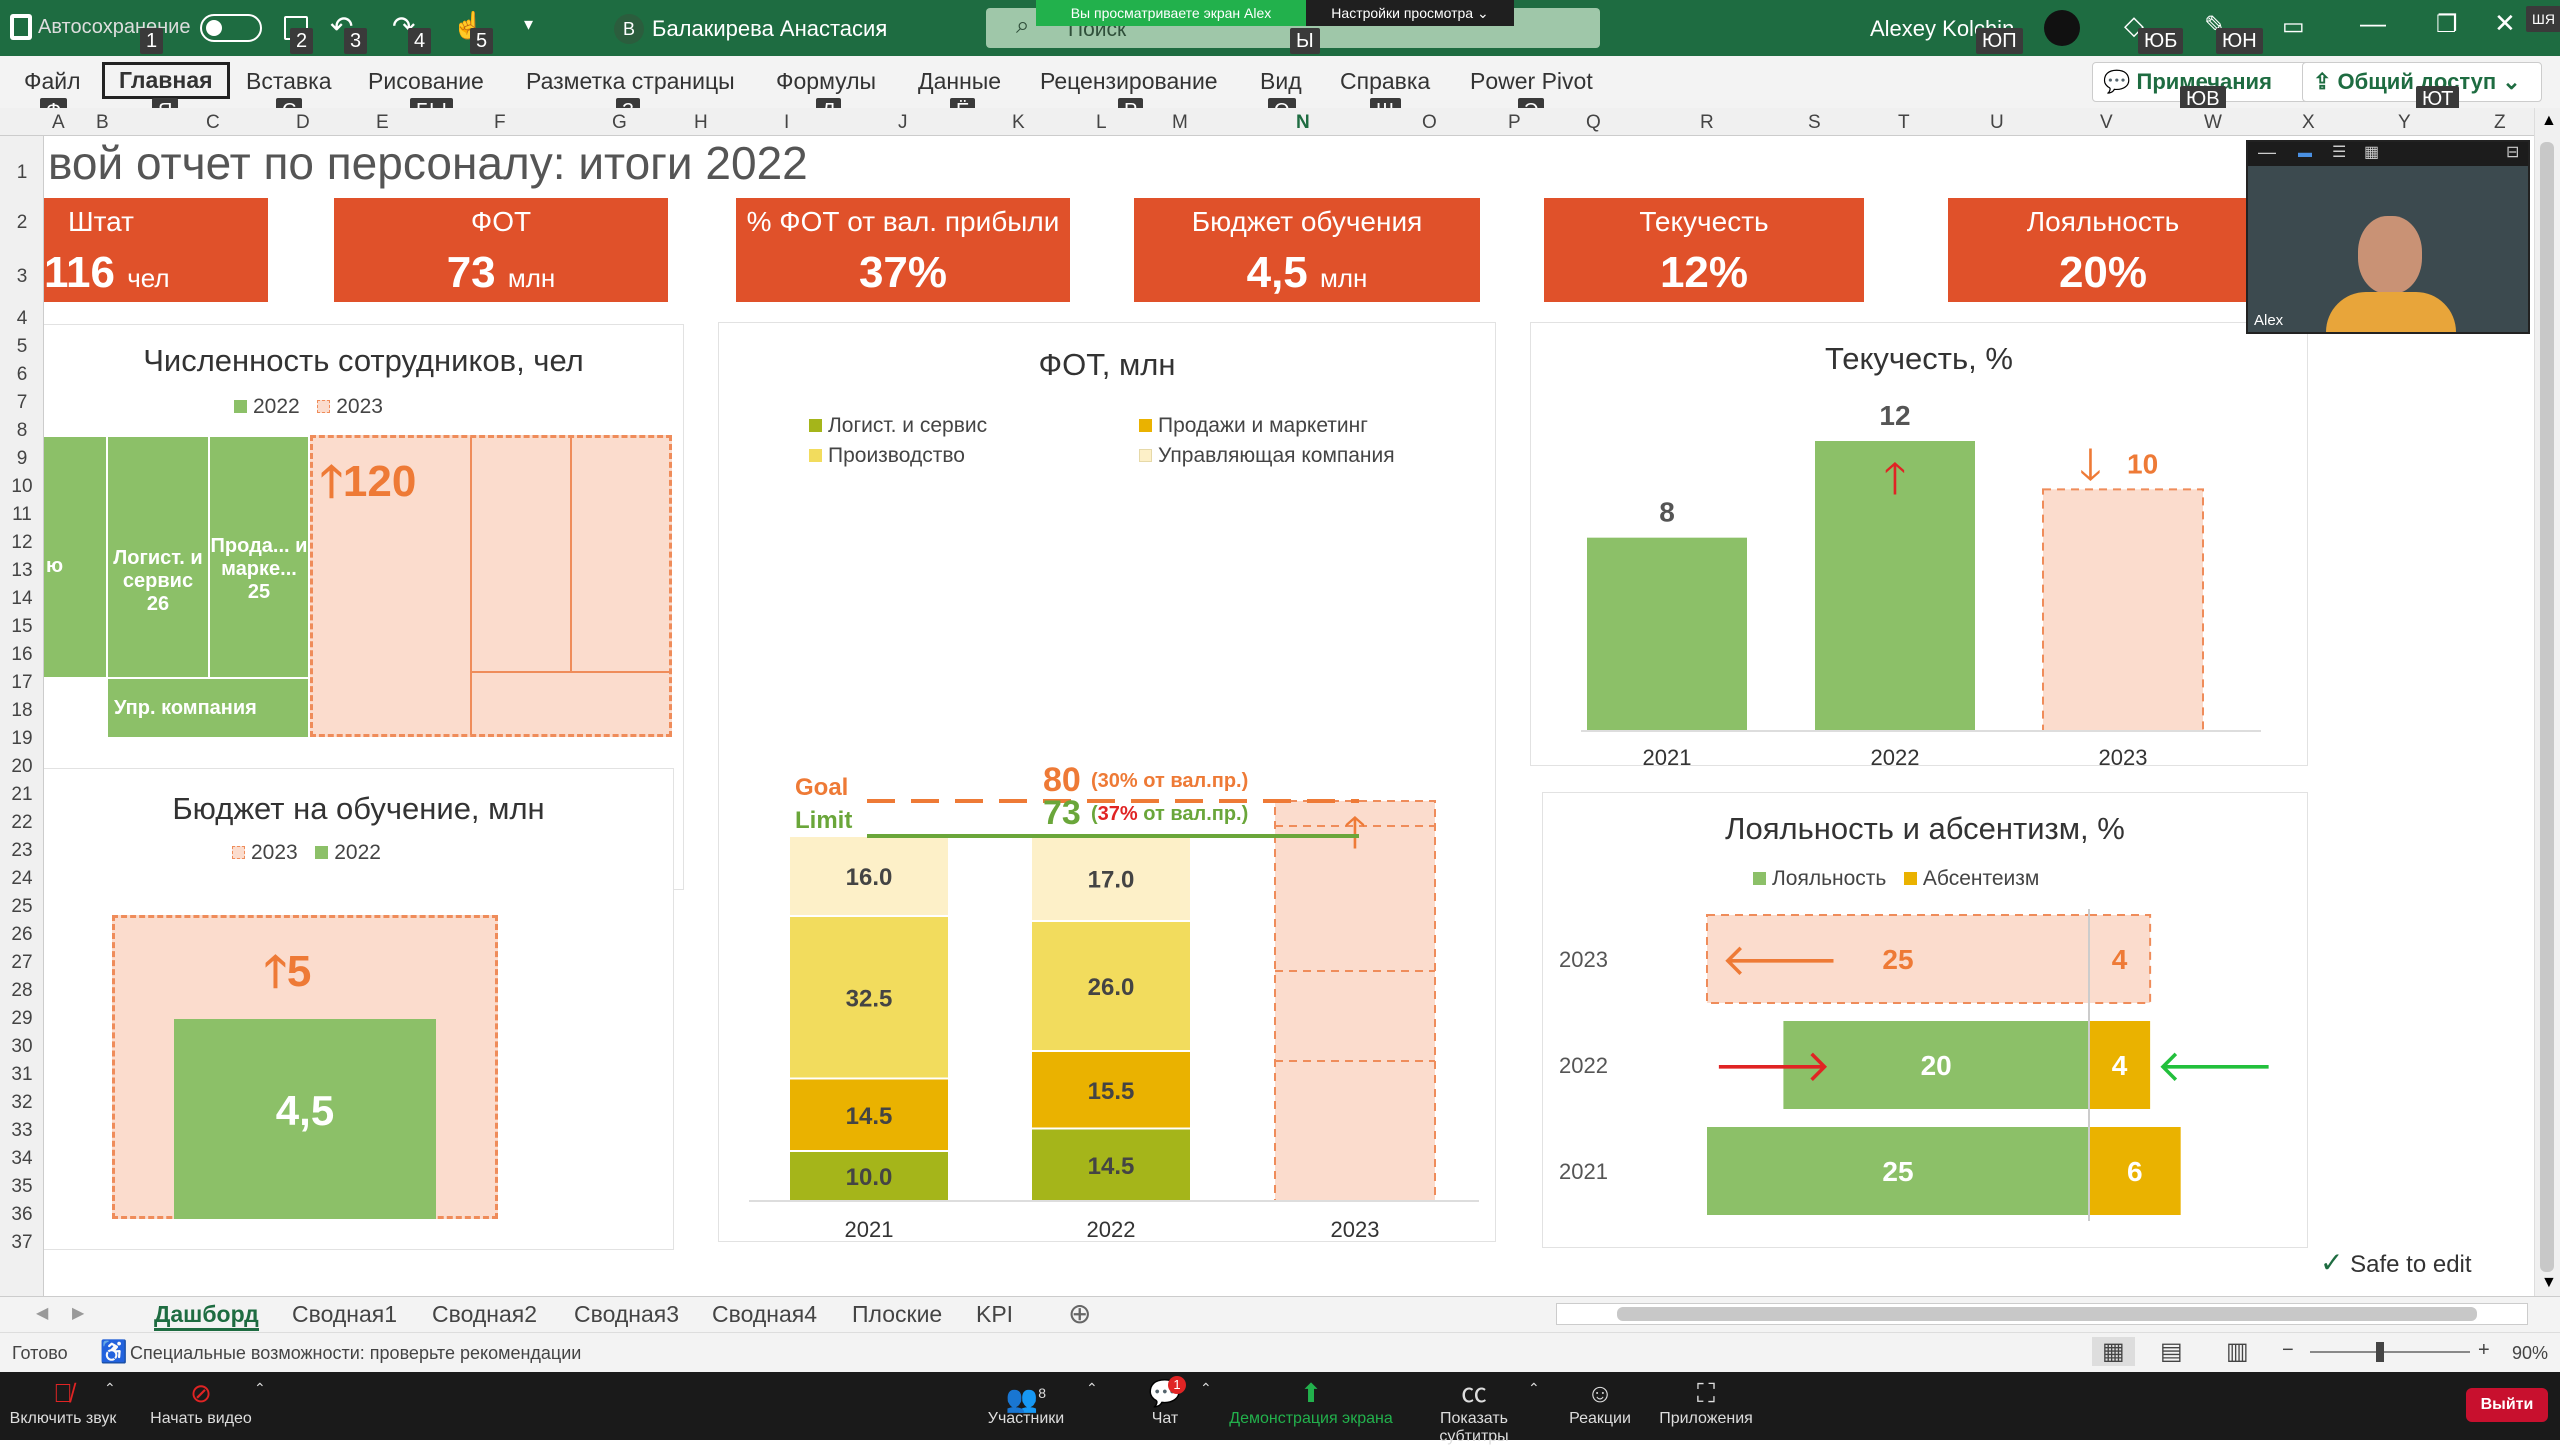 This screenshot has width=2560, height=1446. Describe the element at coordinates (22, 277) in the screenshot. I see `row-3: 3` at that location.